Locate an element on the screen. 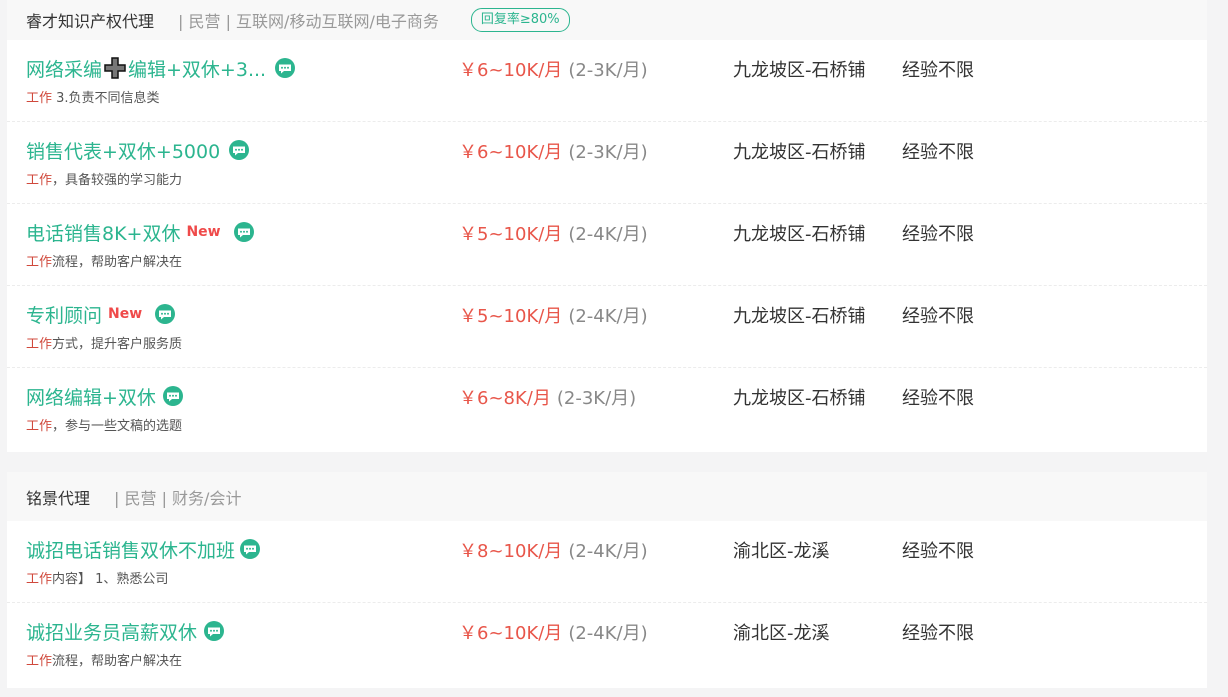  job-title-line: 诚招电话销售双休不加班 is located at coordinates (143, 549).